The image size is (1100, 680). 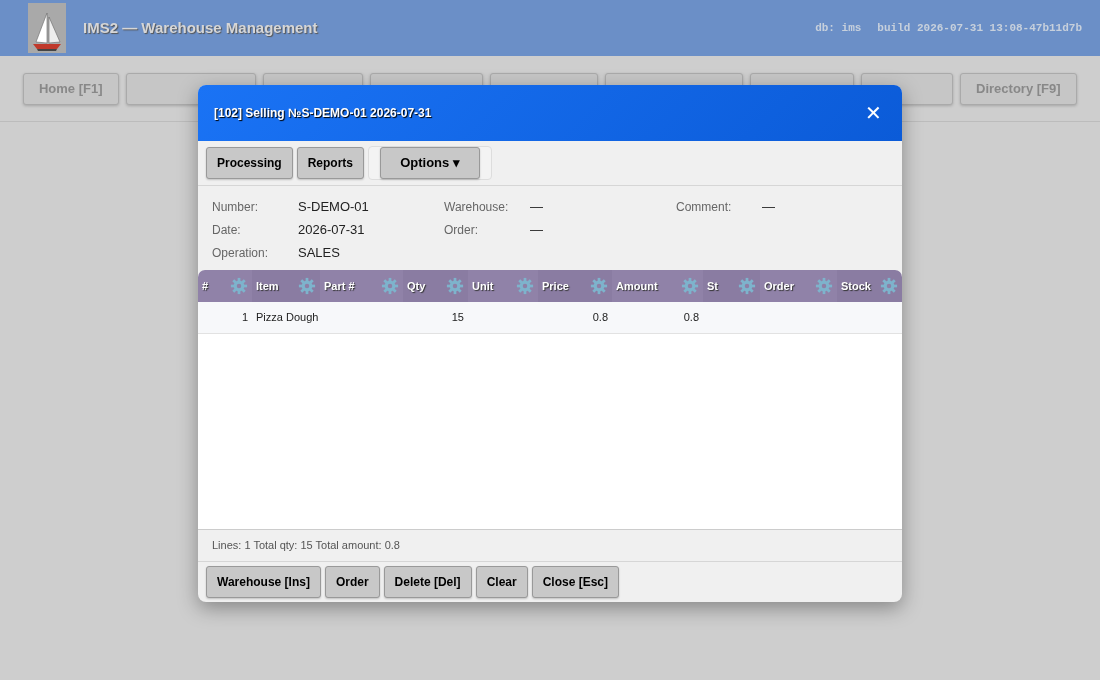 I want to click on column-header: Qty, so click(x=416, y=286).